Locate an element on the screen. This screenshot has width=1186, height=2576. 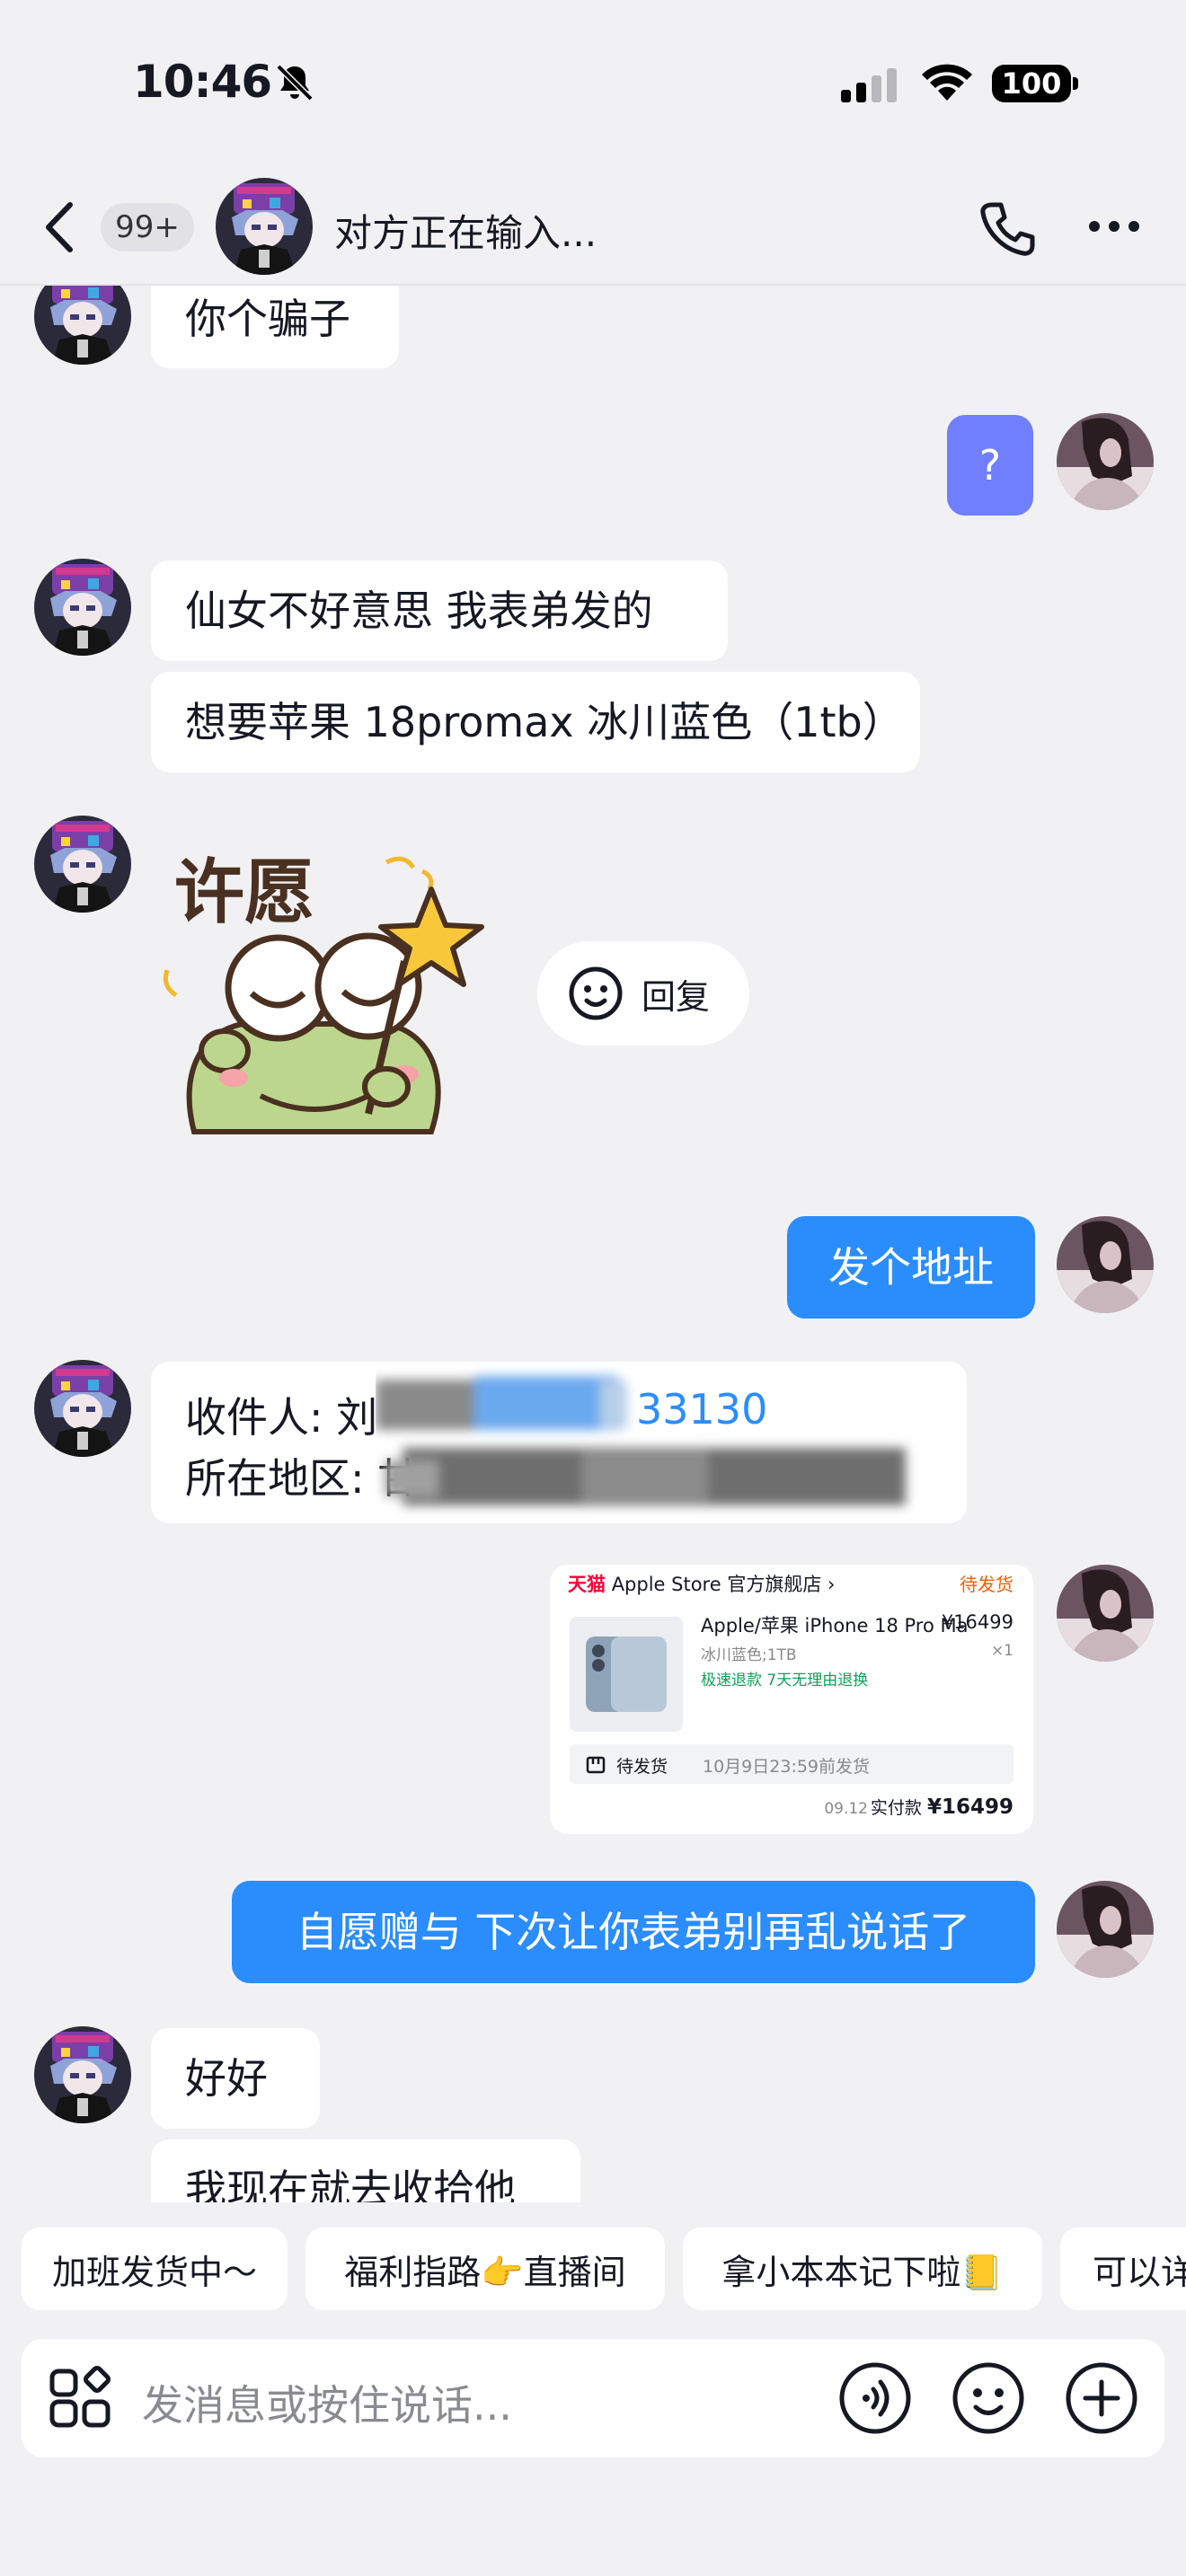
emoji-face-icon is located at coordinates (596, 993).